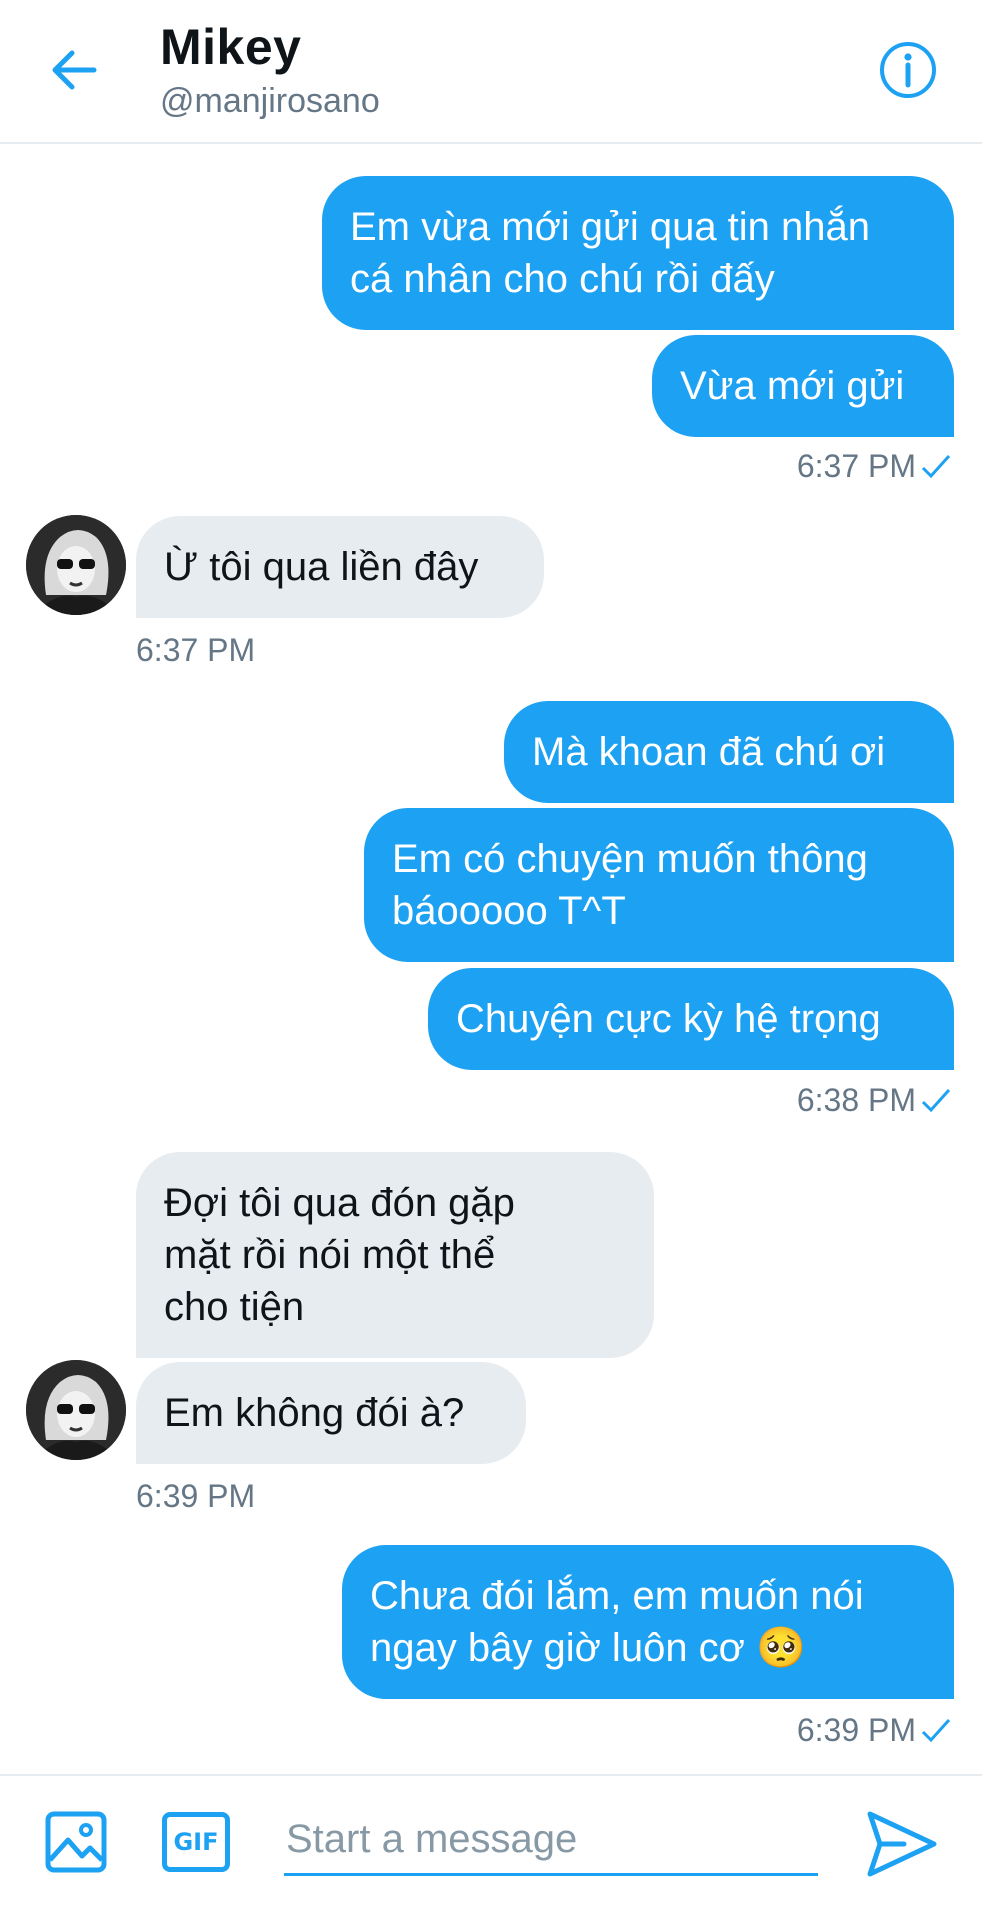 This screenshot has height=1920, width=982. I want to click on info-button, so click(908, 70).